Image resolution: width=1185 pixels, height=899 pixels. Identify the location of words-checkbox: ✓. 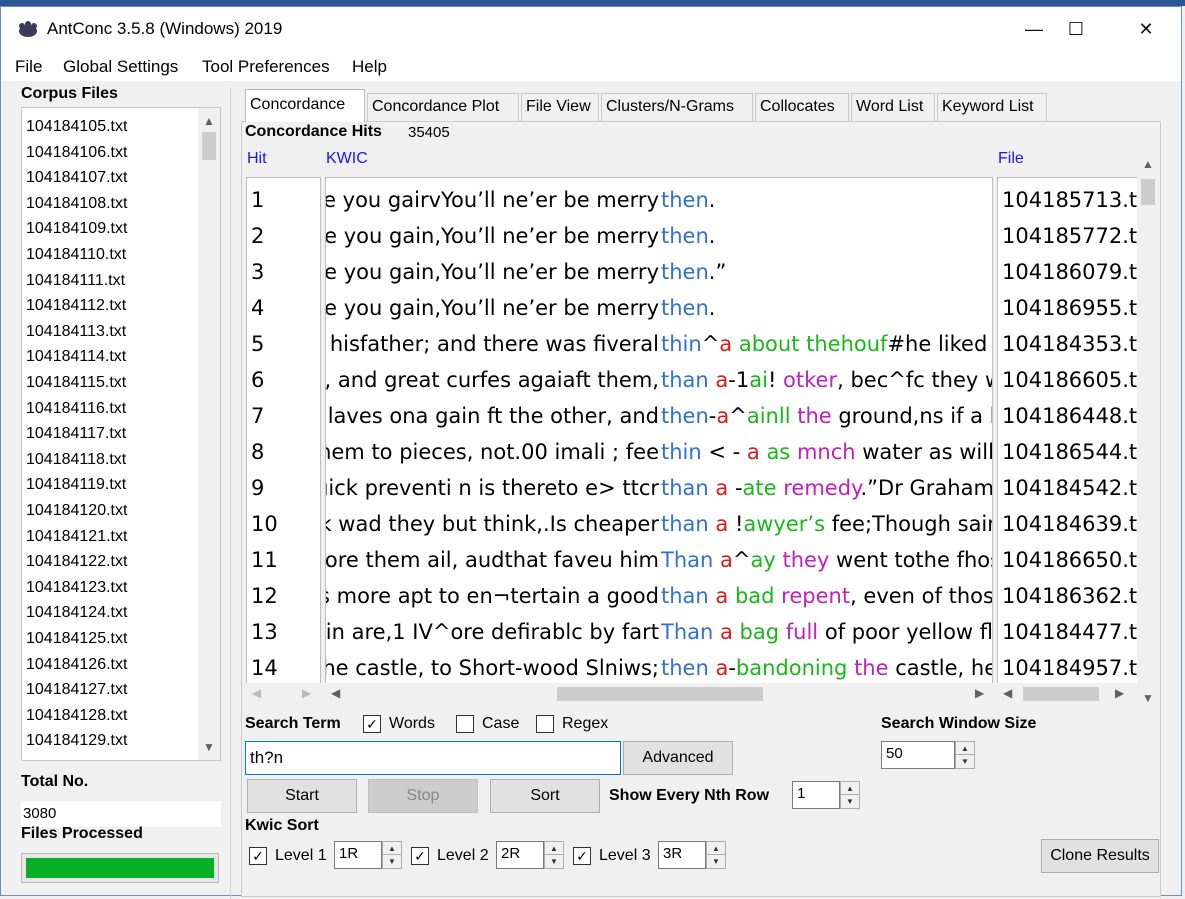
(372, 724).